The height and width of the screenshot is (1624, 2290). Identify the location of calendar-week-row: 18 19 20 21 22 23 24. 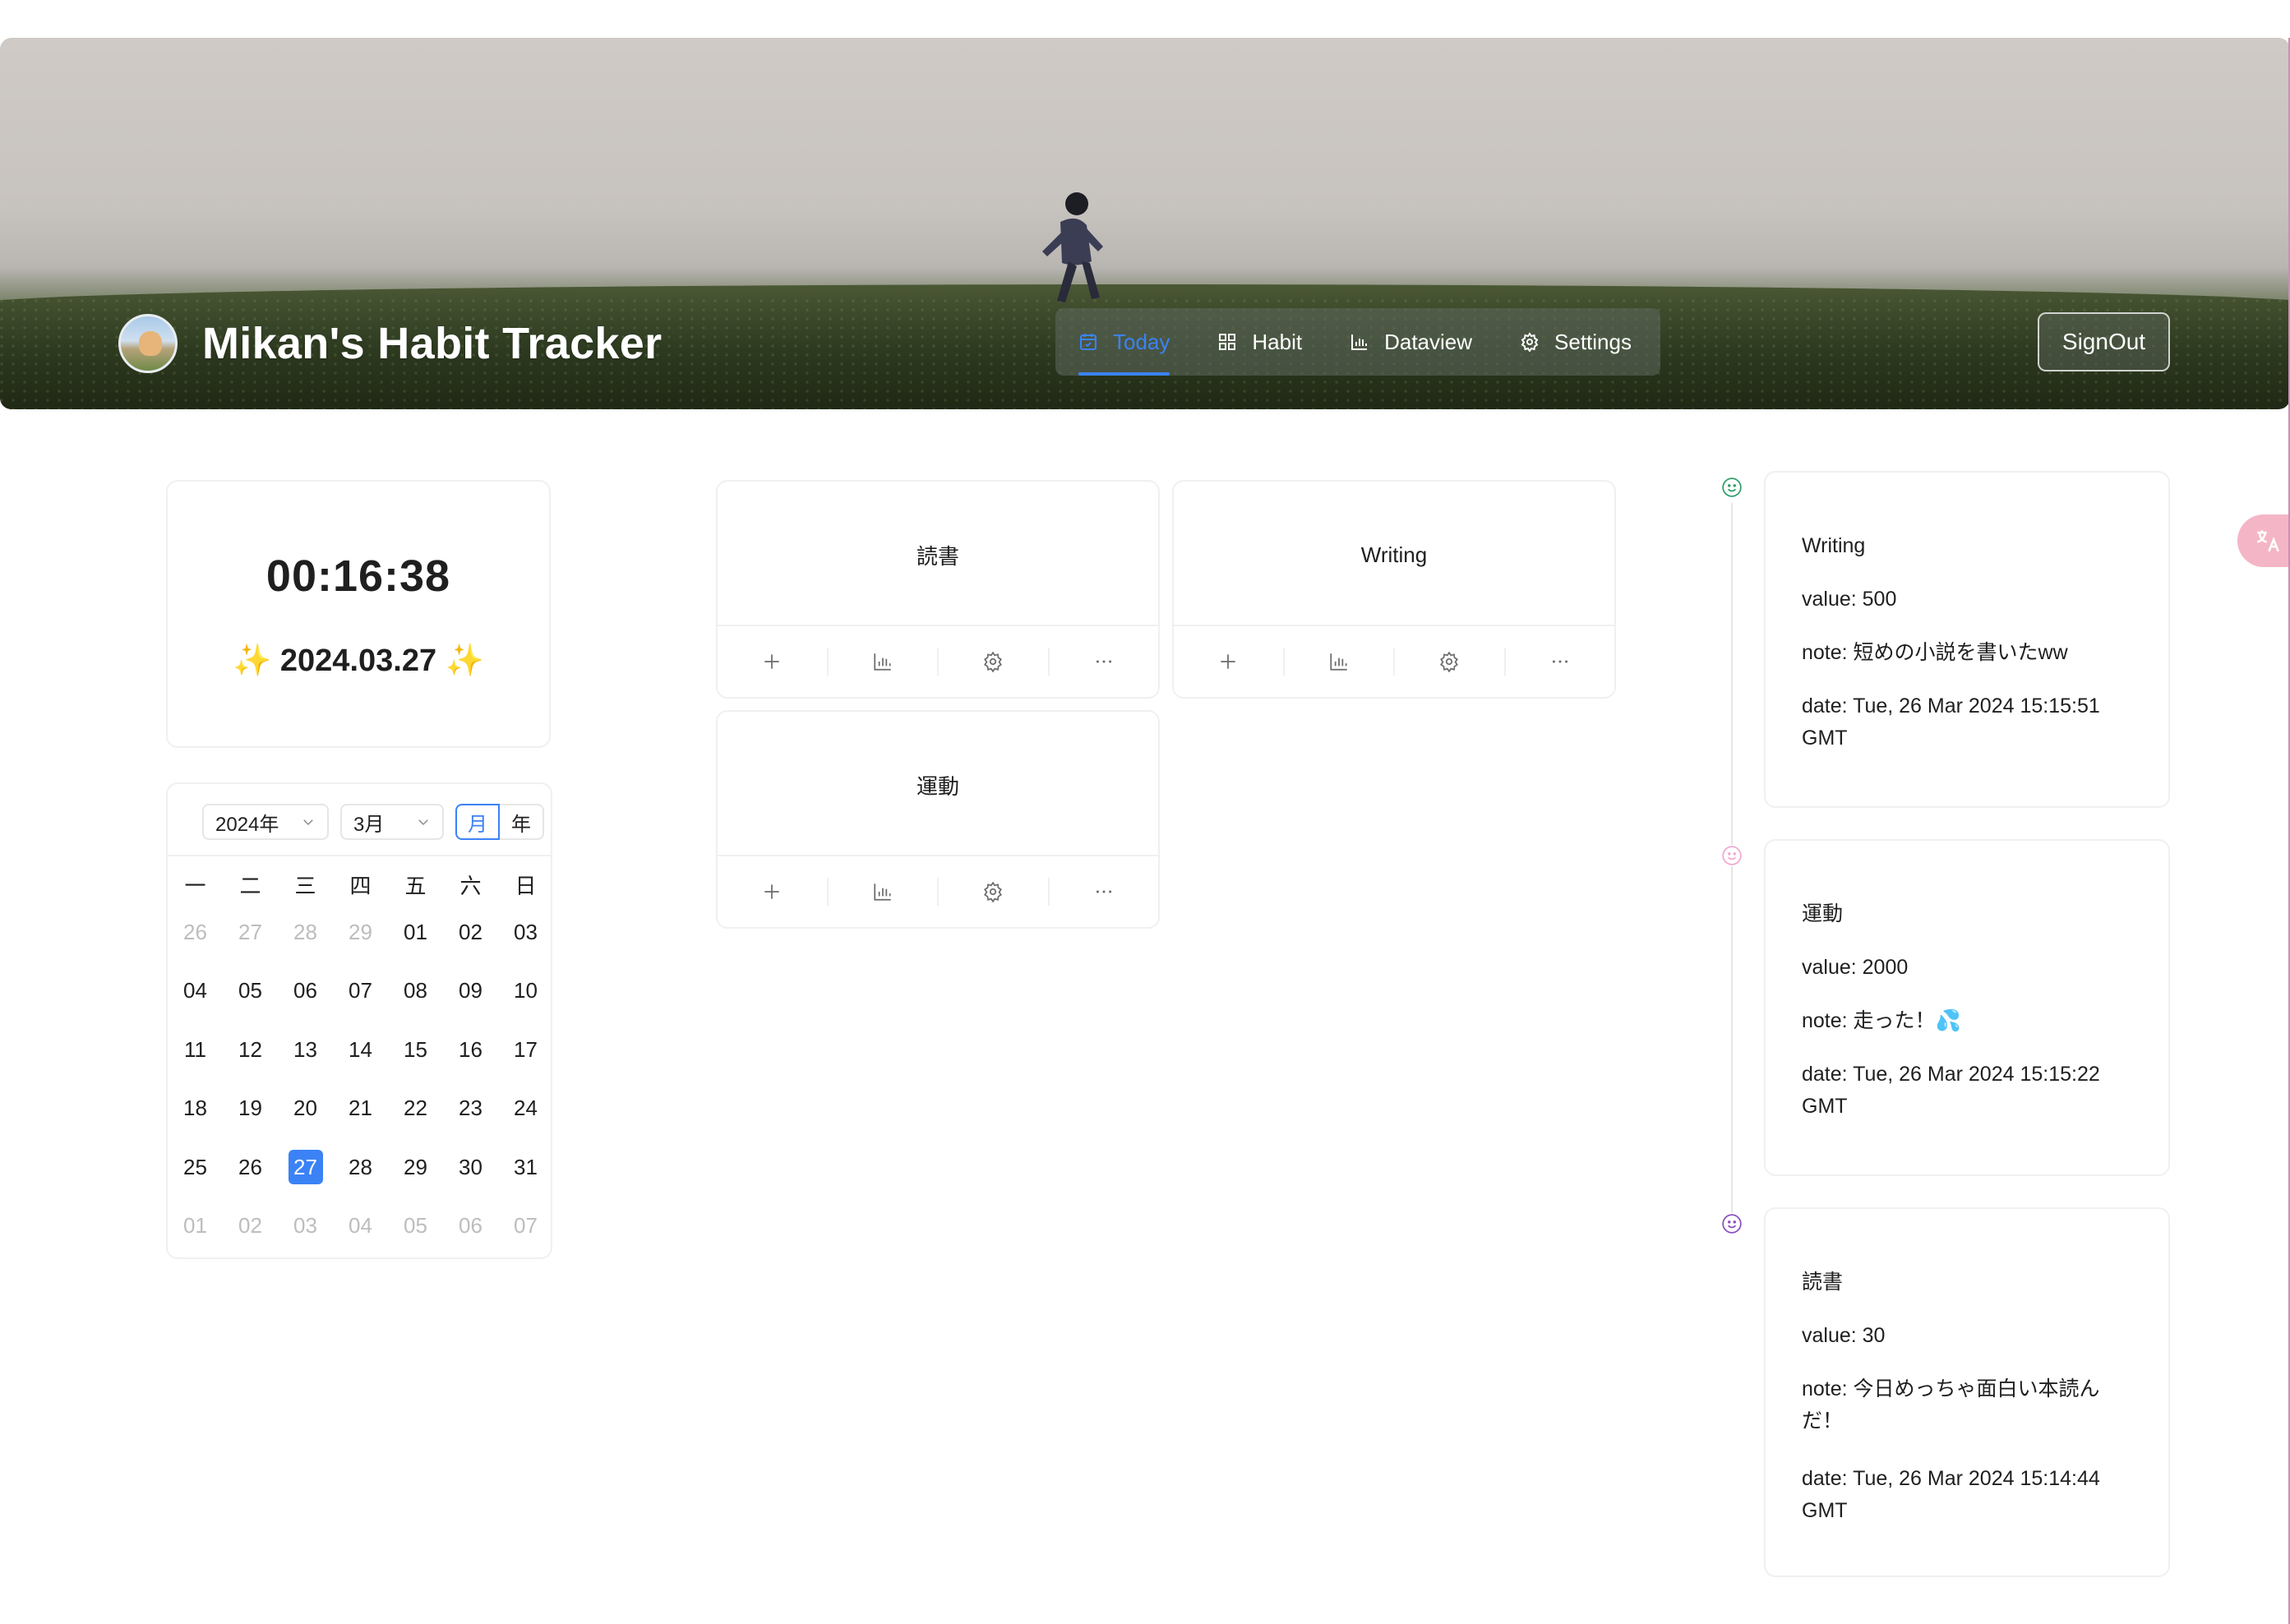
(361, 1108).